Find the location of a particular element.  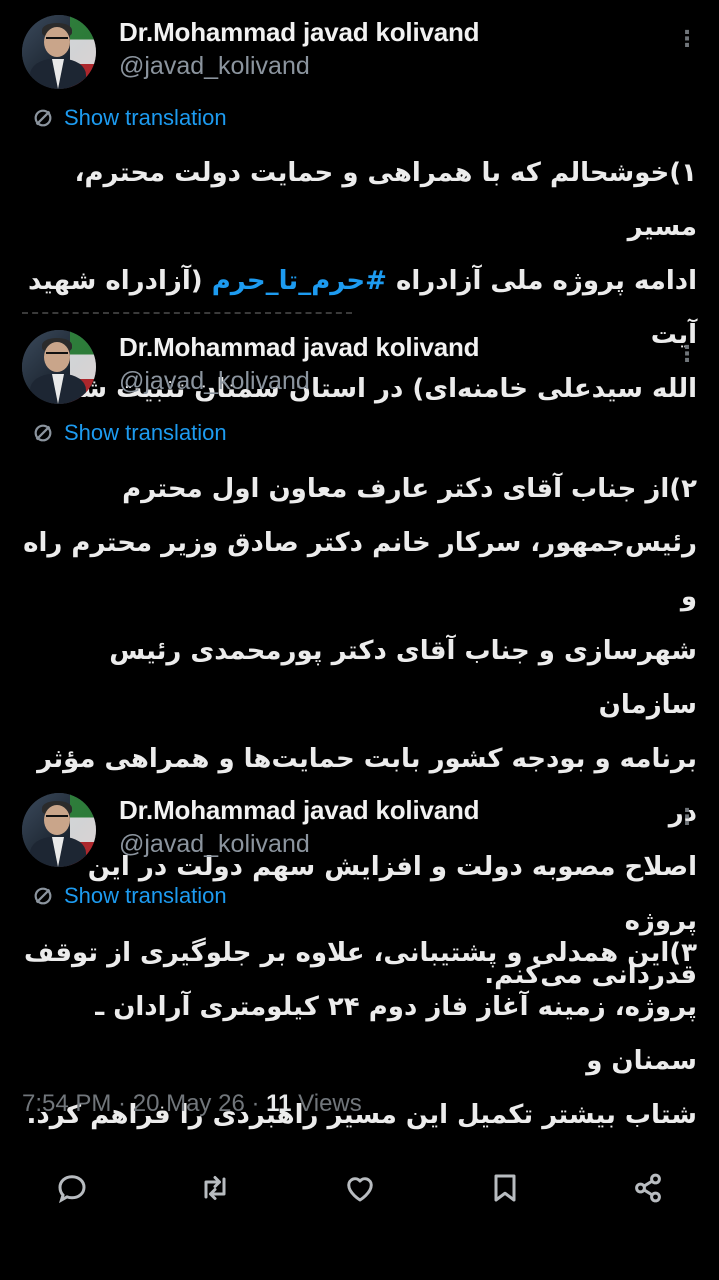

share-icon is located at coordinates (648, 1188).